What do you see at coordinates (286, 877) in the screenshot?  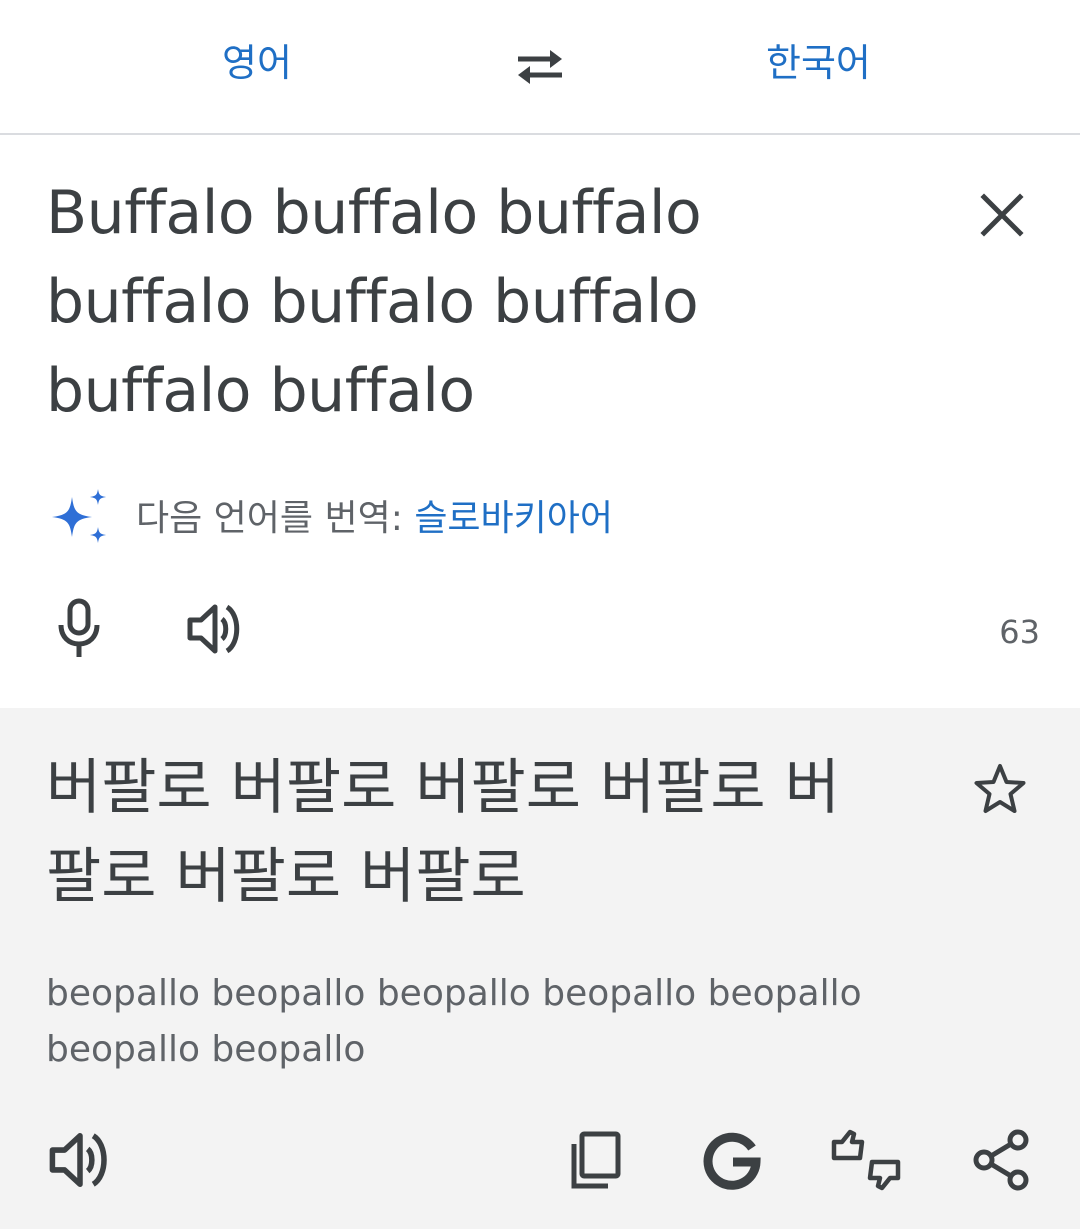 I see `translated-text-line: 팔로 버팔로 버팔로` at bounding box center [286, 877].